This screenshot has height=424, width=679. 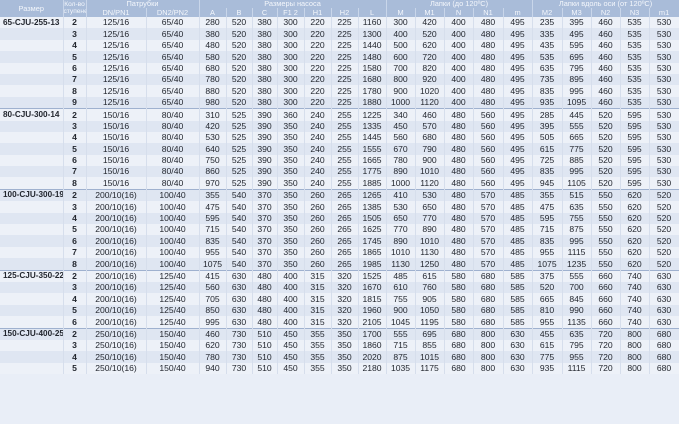 What do you see at coordinates (318, 91) in the screenshot?
I see `table-cell: 220` at bounding box center [318, 91].